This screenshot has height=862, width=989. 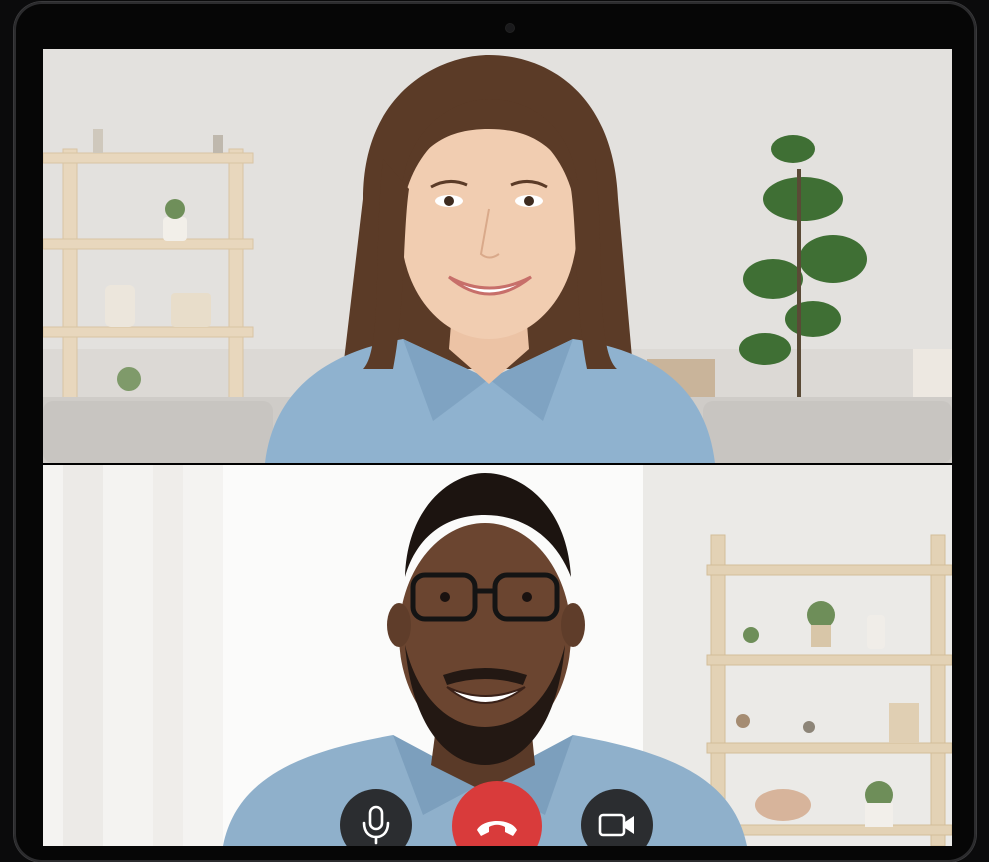 I want to click on front-camera, so click(x=510, y=28).